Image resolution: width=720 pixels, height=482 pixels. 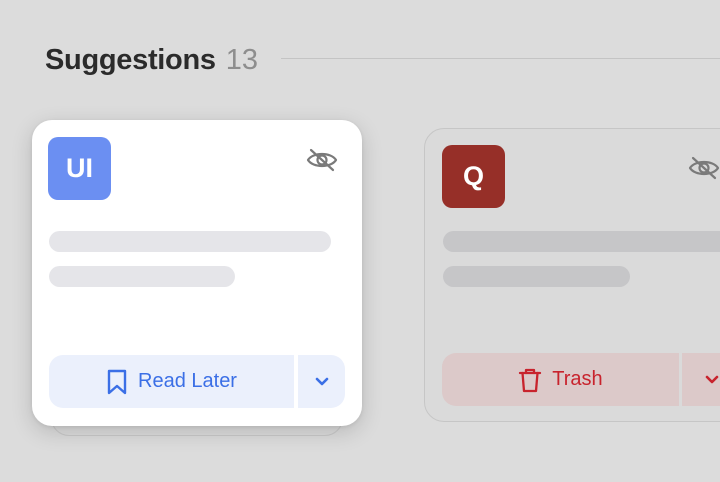 I want to click on bookmark-icon, so click(x=117, y=381).